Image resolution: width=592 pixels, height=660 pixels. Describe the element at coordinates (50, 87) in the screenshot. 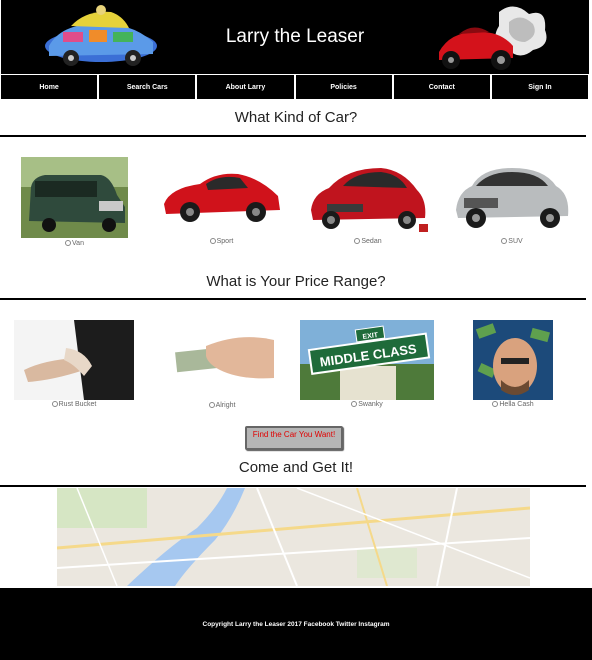

I see `nav-home: Home` at that location.